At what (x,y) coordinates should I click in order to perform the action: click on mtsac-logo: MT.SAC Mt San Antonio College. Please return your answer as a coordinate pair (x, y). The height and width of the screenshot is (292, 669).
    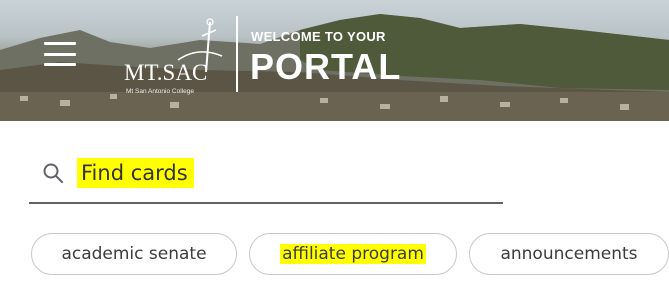
    Looking at the image, I should click on (178, 64).